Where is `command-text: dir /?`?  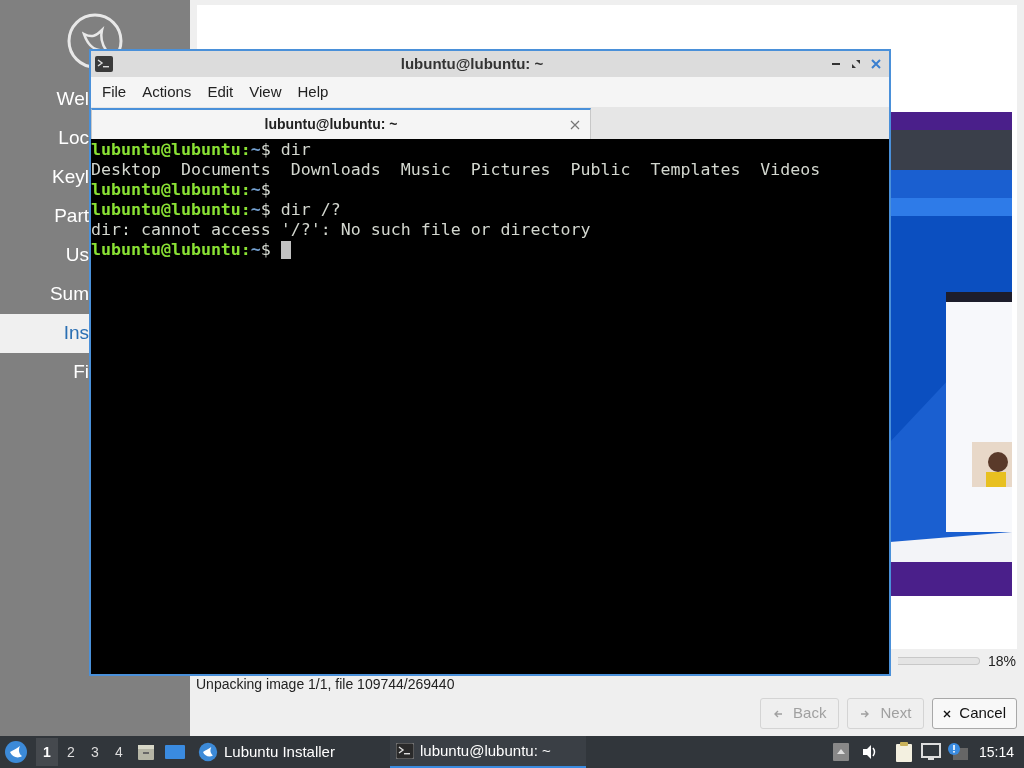
command-text: dir /? is located at coordinates (310, 210).